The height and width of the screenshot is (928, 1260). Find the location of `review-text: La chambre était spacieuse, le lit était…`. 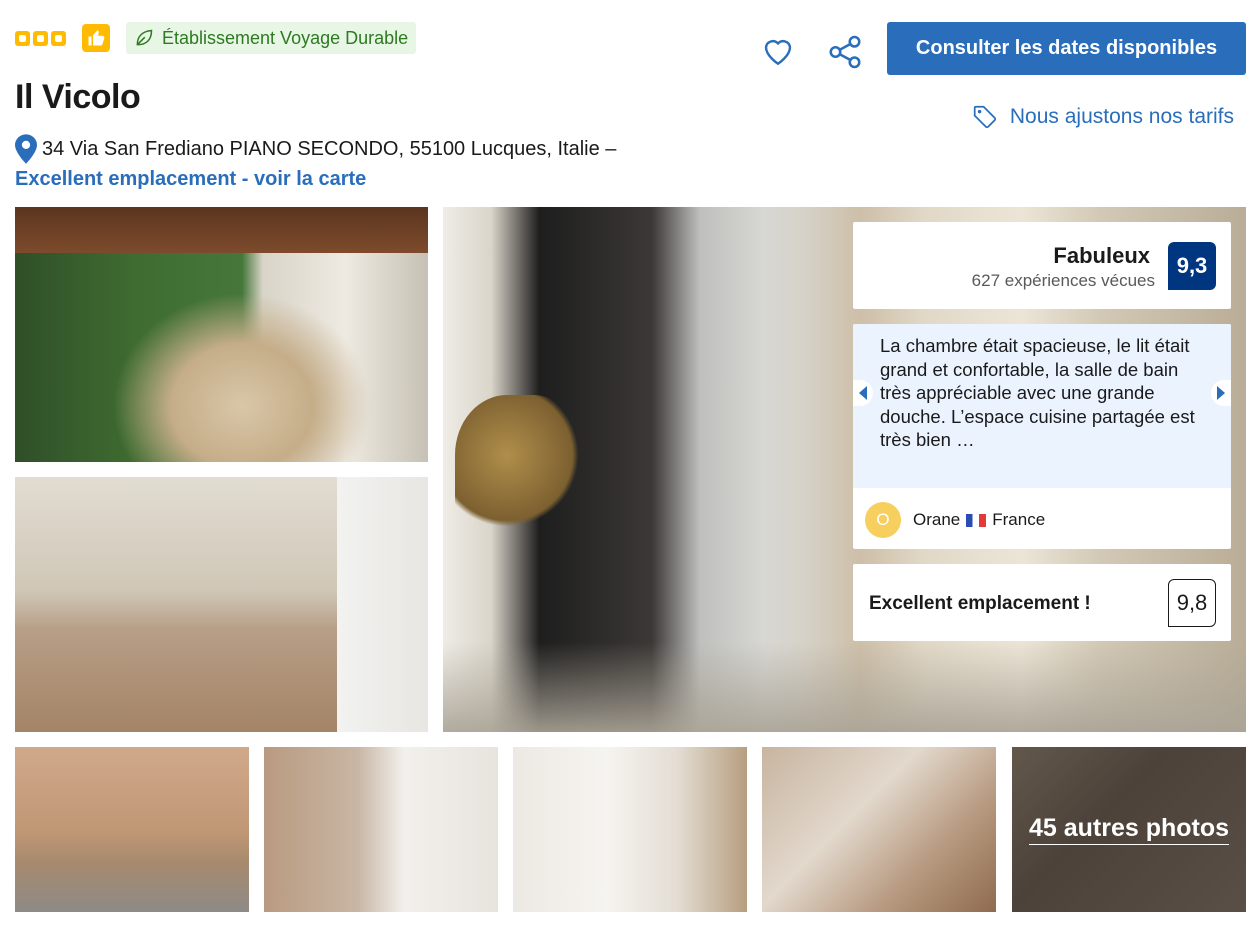

review-text: La chambre était spacieuse, le lit était… is located at coordinates (1037, 392).